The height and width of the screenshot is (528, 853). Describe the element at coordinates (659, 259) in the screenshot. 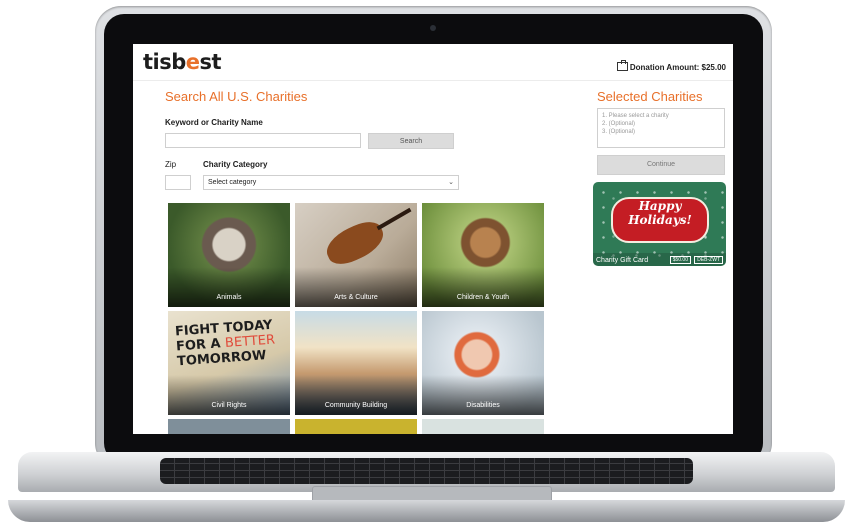

I see `gift-card-footer: Charity Gift Card $50.00 DEB-ZWT` at that location.